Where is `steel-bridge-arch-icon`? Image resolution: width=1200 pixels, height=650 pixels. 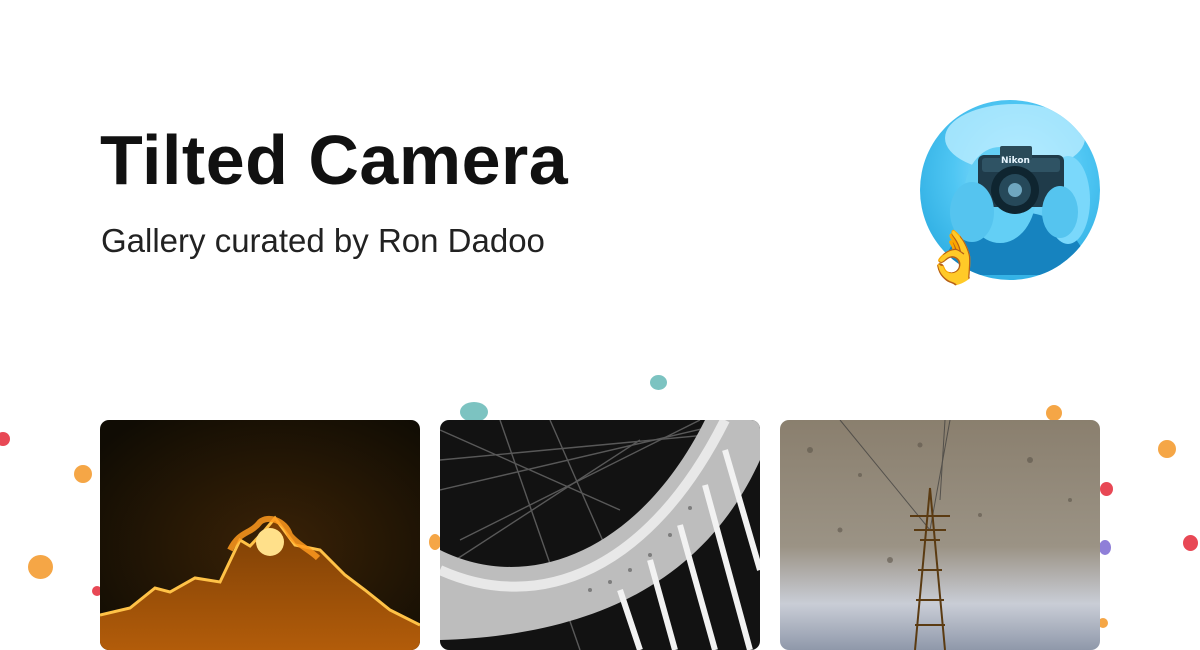 steel-bridge-arch-icon is located at coordinates (600, 535).